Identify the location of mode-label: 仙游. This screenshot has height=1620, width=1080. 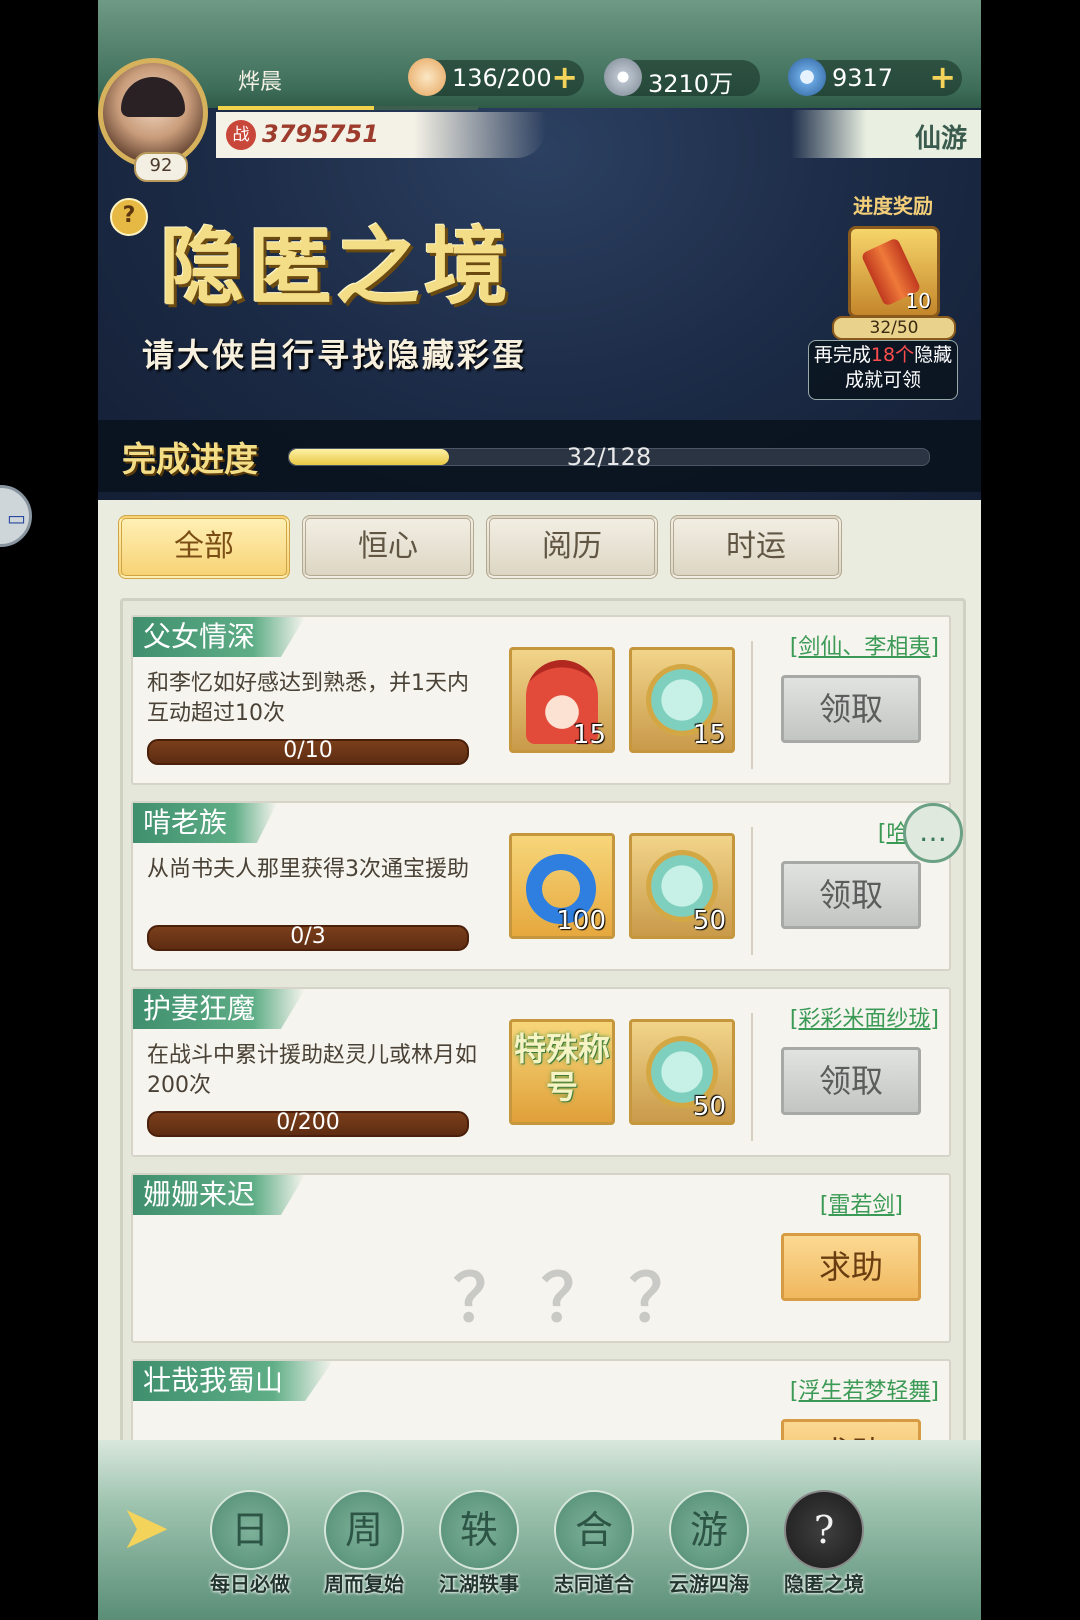
(886, 134).